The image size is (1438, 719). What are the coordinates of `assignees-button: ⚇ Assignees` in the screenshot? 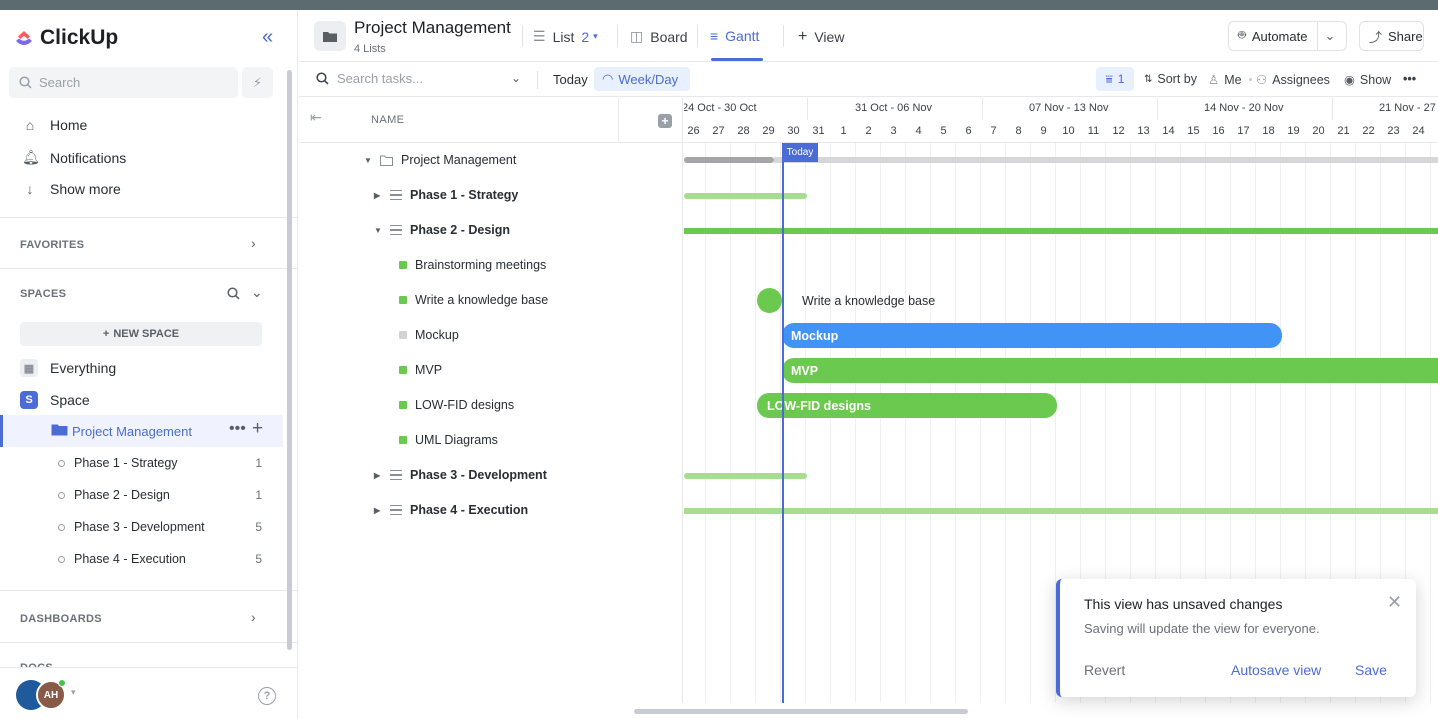 It's located at (1293, 80).